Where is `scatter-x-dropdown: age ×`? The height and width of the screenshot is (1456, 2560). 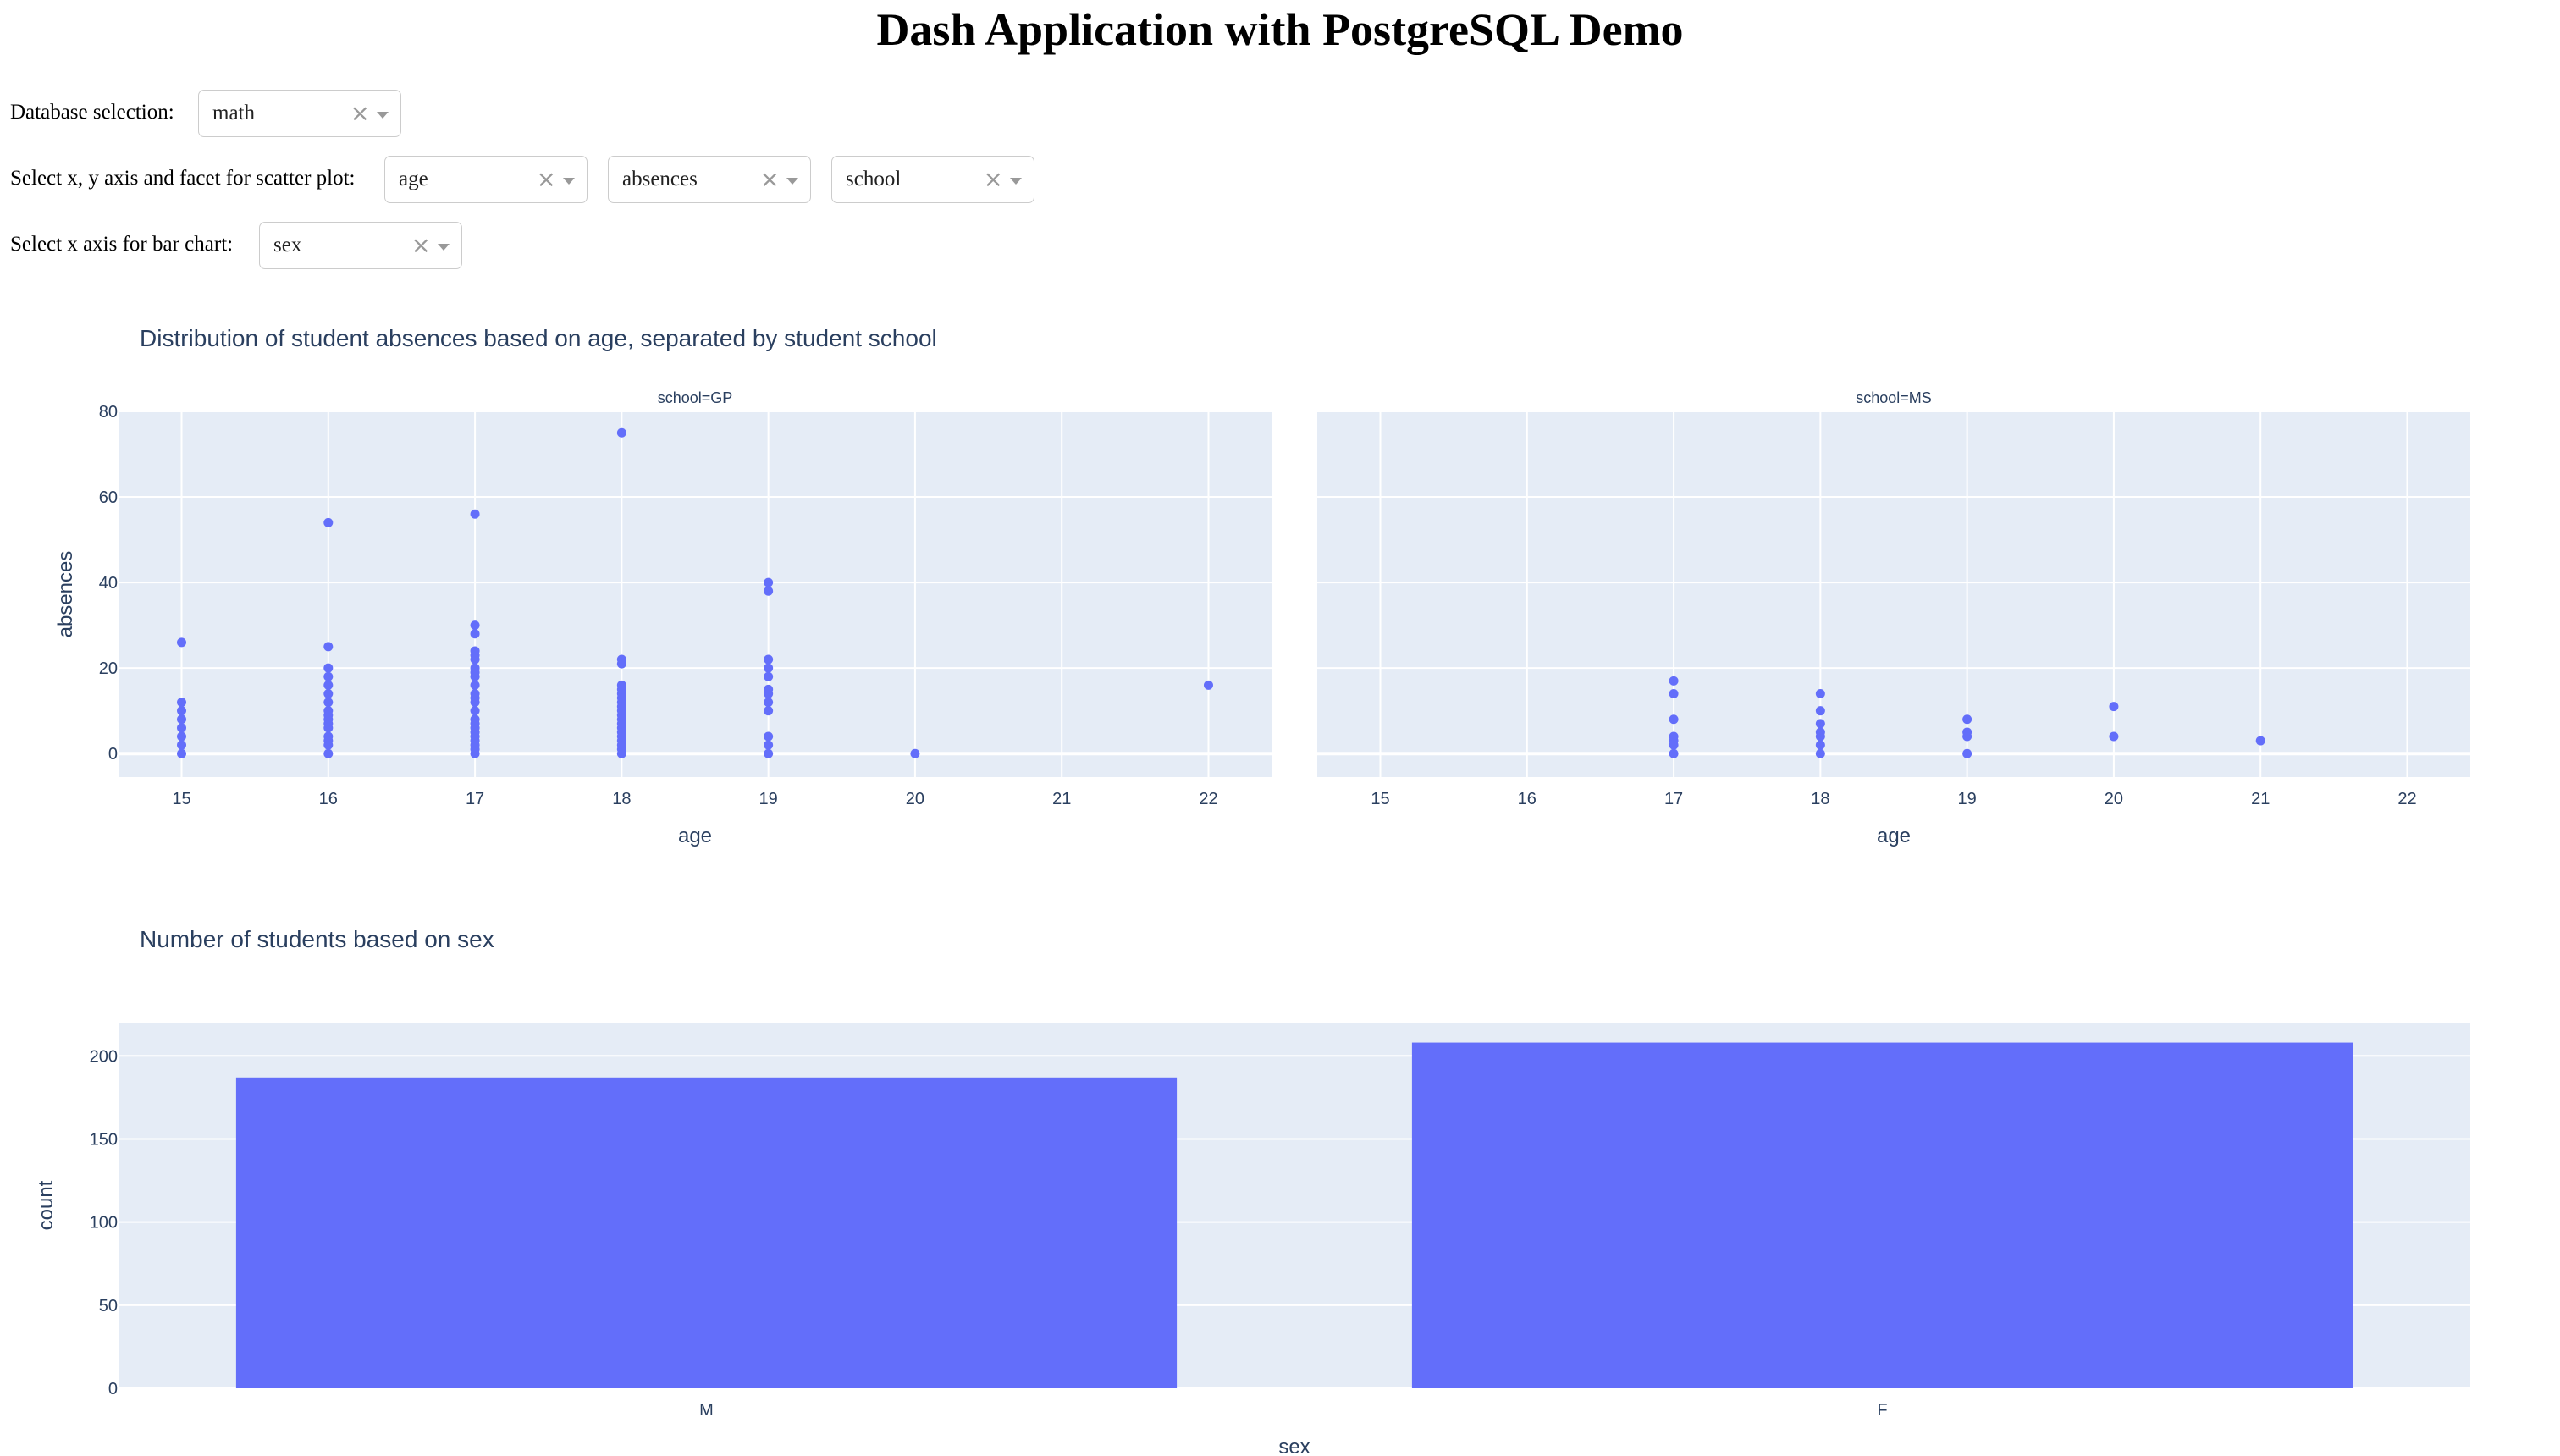
scatter-x-dropdown: age × is located at coordinates (486, 179).